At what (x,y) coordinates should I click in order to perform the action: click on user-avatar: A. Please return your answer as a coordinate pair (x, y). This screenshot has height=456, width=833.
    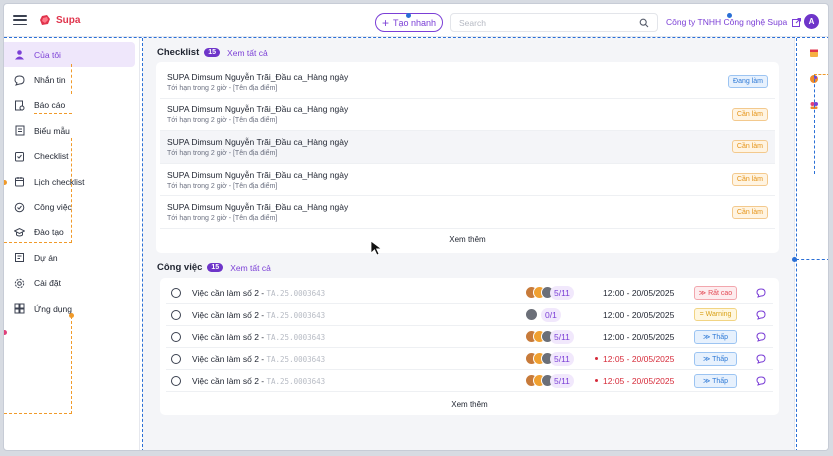
    Looking at the image, I should click on (811, 21).